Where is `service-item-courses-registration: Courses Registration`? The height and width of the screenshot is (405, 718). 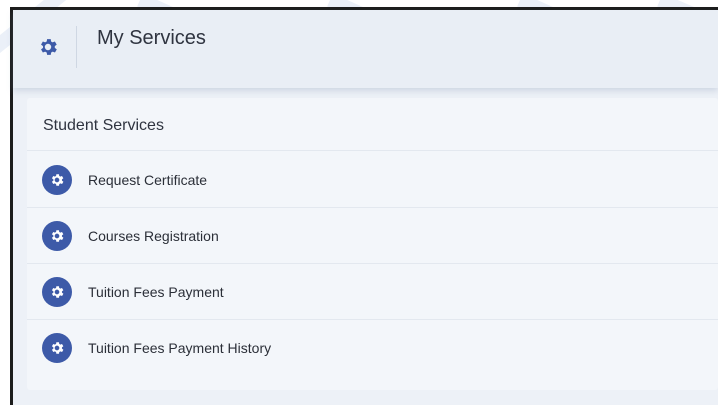
service-item-courses-registration: Courses Registration is located at coordinates (372, 235).